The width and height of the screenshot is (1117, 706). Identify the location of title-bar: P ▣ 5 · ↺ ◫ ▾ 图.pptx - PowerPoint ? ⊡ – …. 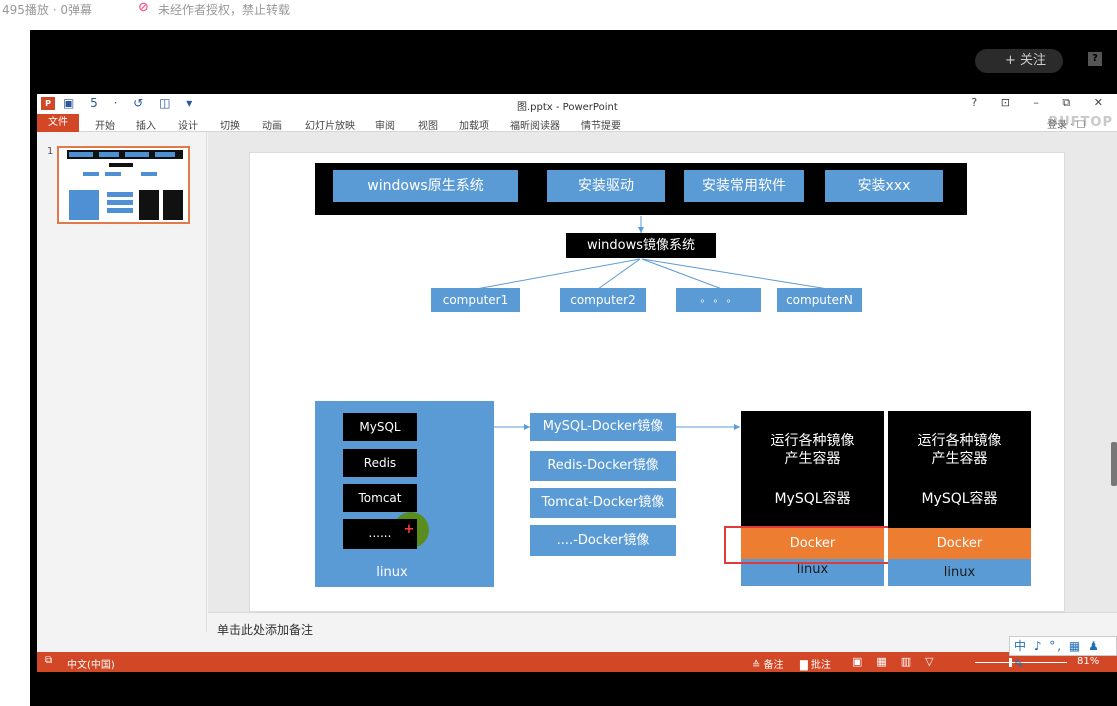
(577, 104).